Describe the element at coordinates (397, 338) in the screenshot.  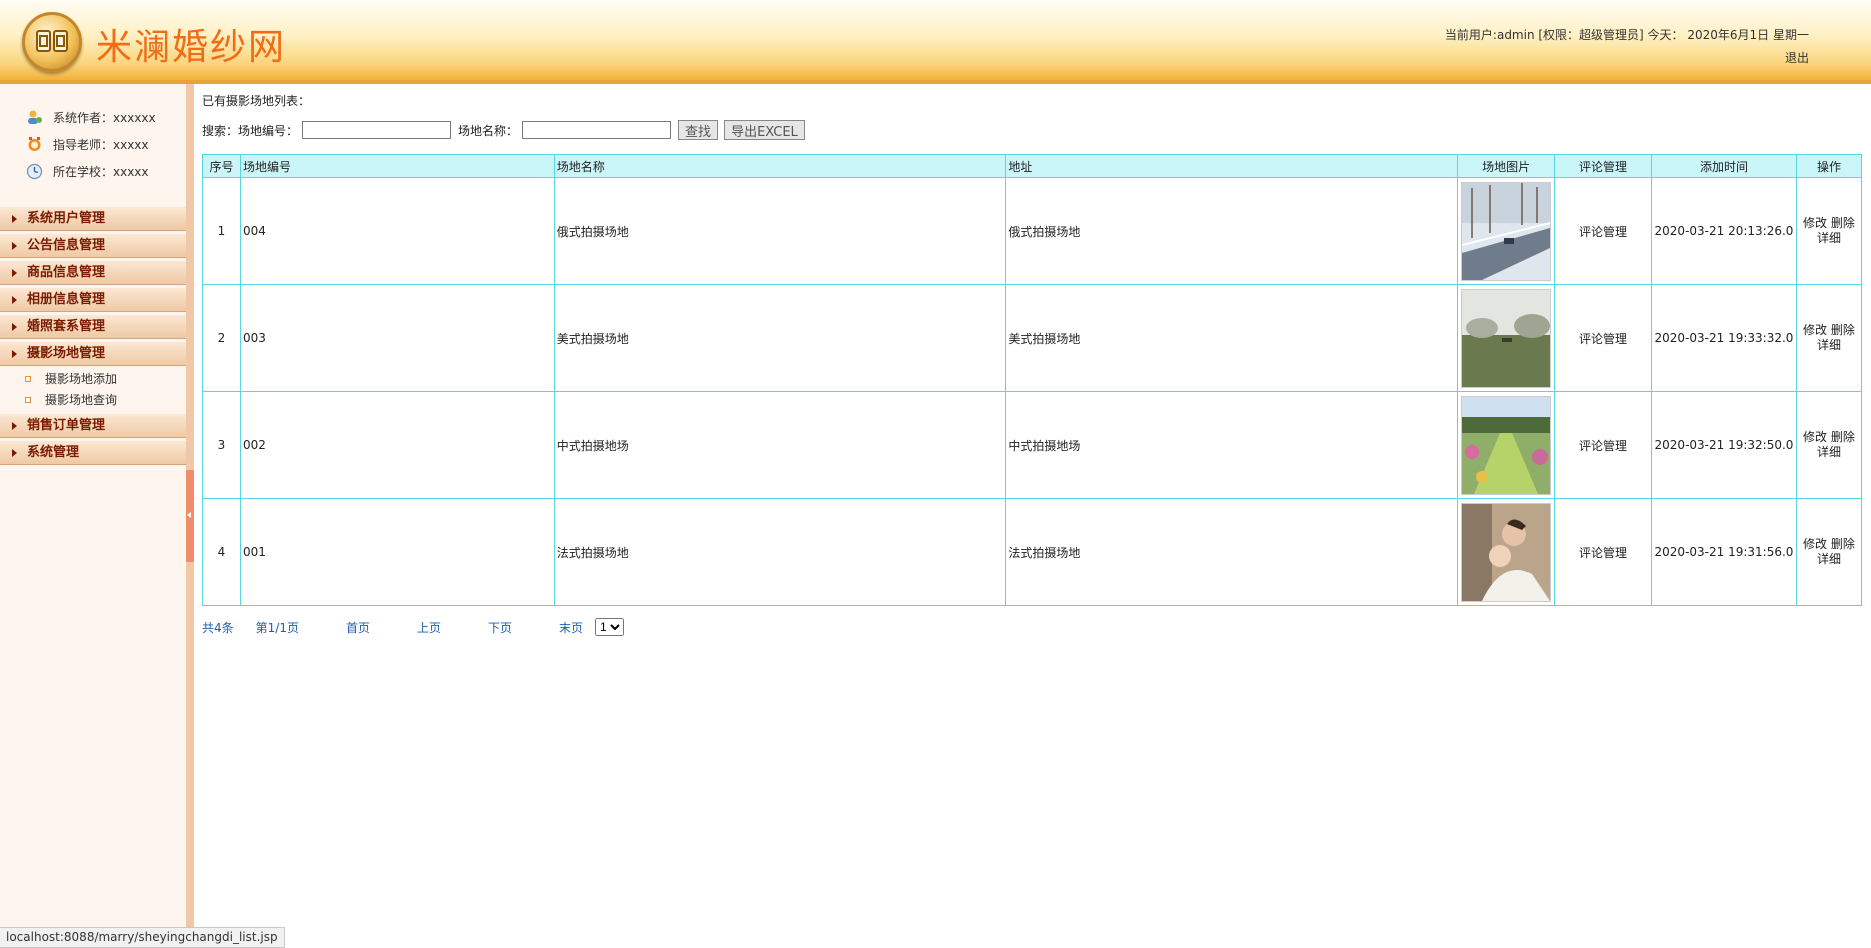
I see `cell-code: 003` at that location.